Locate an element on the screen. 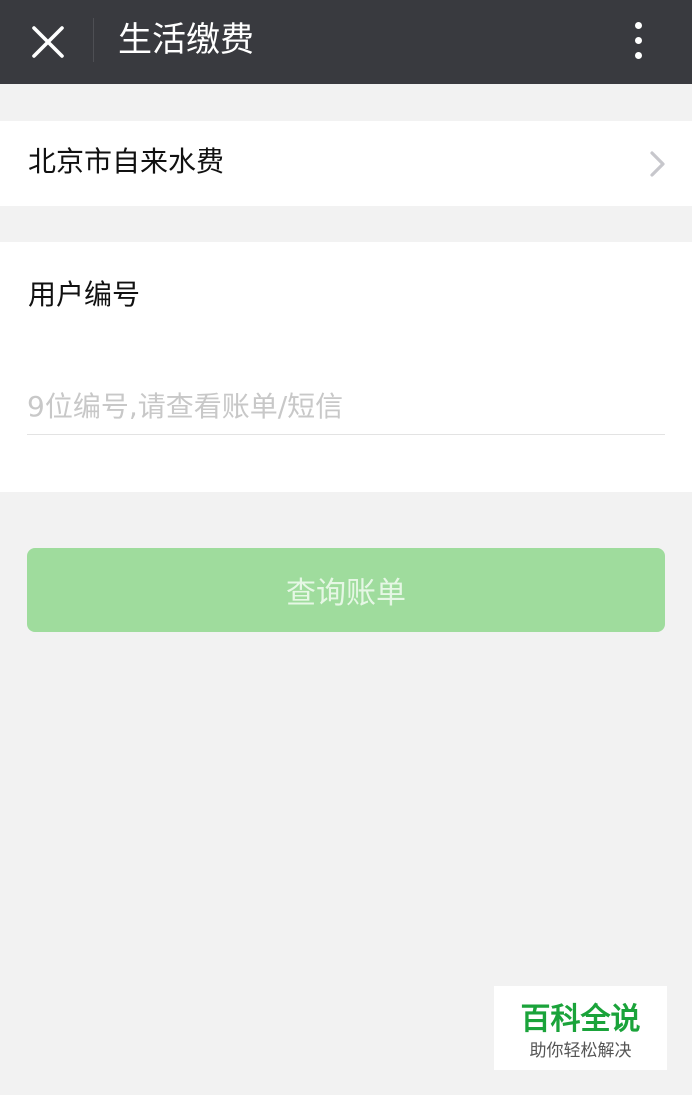  close-button is located at coordinates (48, 42).